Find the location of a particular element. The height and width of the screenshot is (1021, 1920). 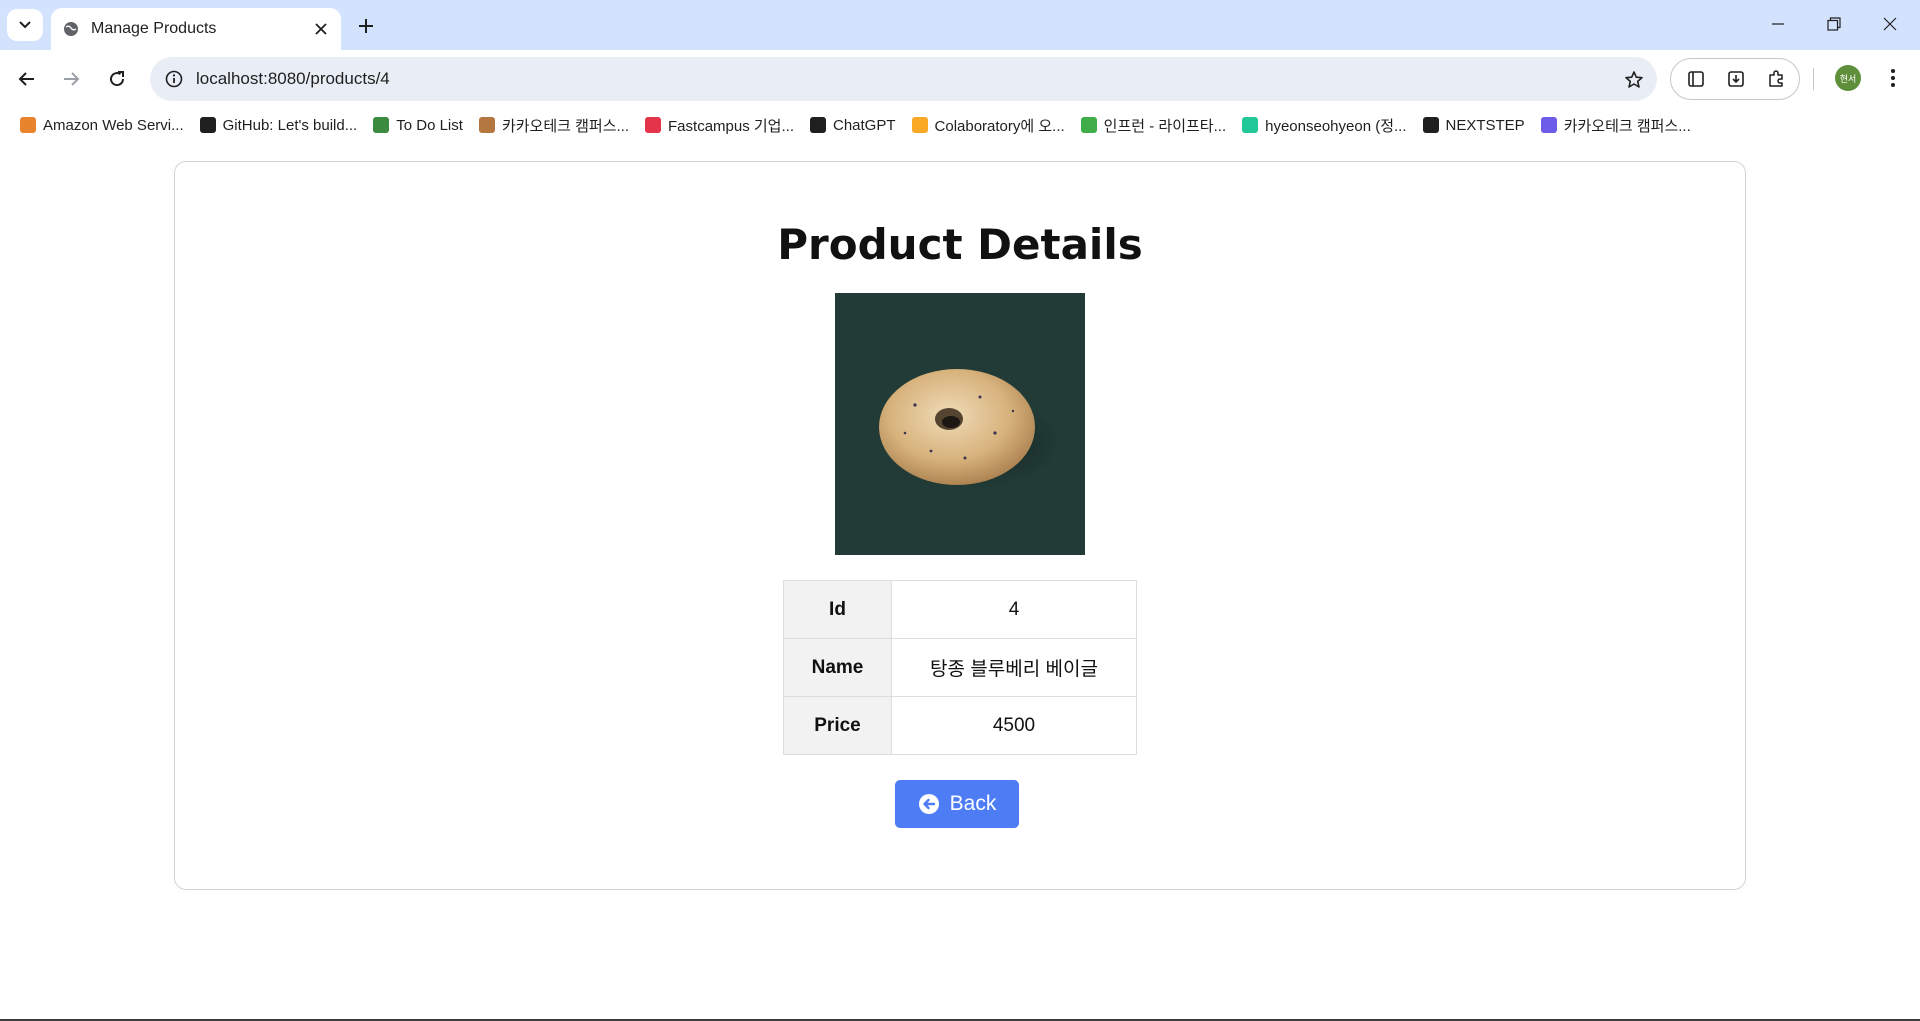

table-row: Id 4 is located at coordinates (960, 609).